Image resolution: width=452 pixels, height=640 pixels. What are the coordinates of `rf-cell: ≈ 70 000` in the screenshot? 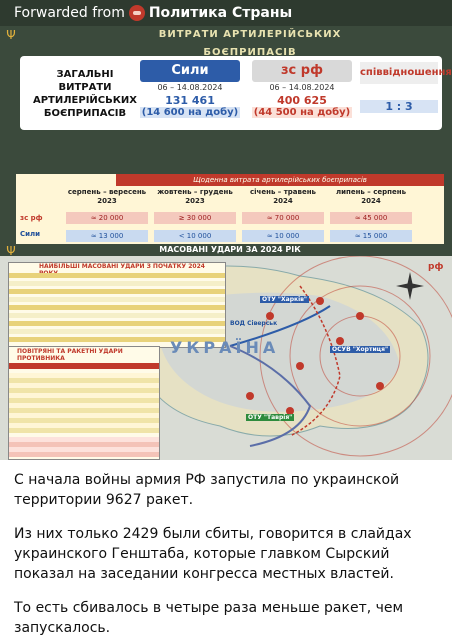 It's located at (283, 218).